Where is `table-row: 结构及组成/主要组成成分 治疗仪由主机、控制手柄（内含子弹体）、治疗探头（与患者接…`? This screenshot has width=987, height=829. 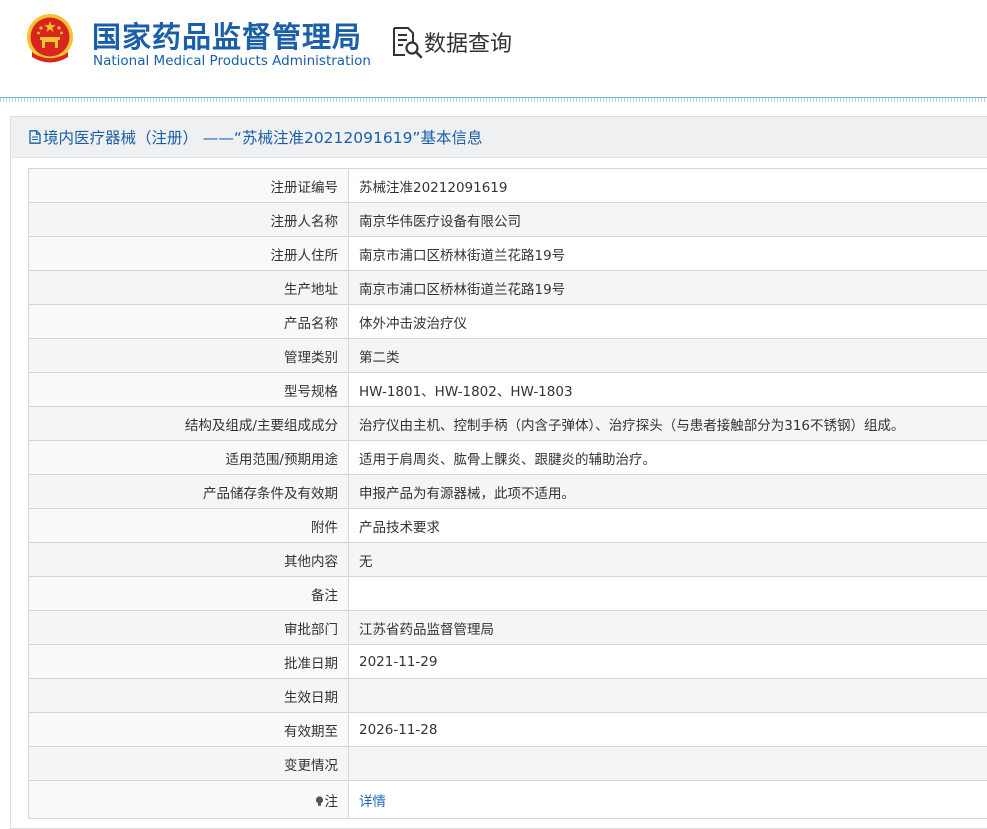 table-row: 结构及组成/主要组成成分 治疗仪由主机、控制手柄（内含子弹体）、治疗探头（与患者接… is located at coordinates (507, 423).